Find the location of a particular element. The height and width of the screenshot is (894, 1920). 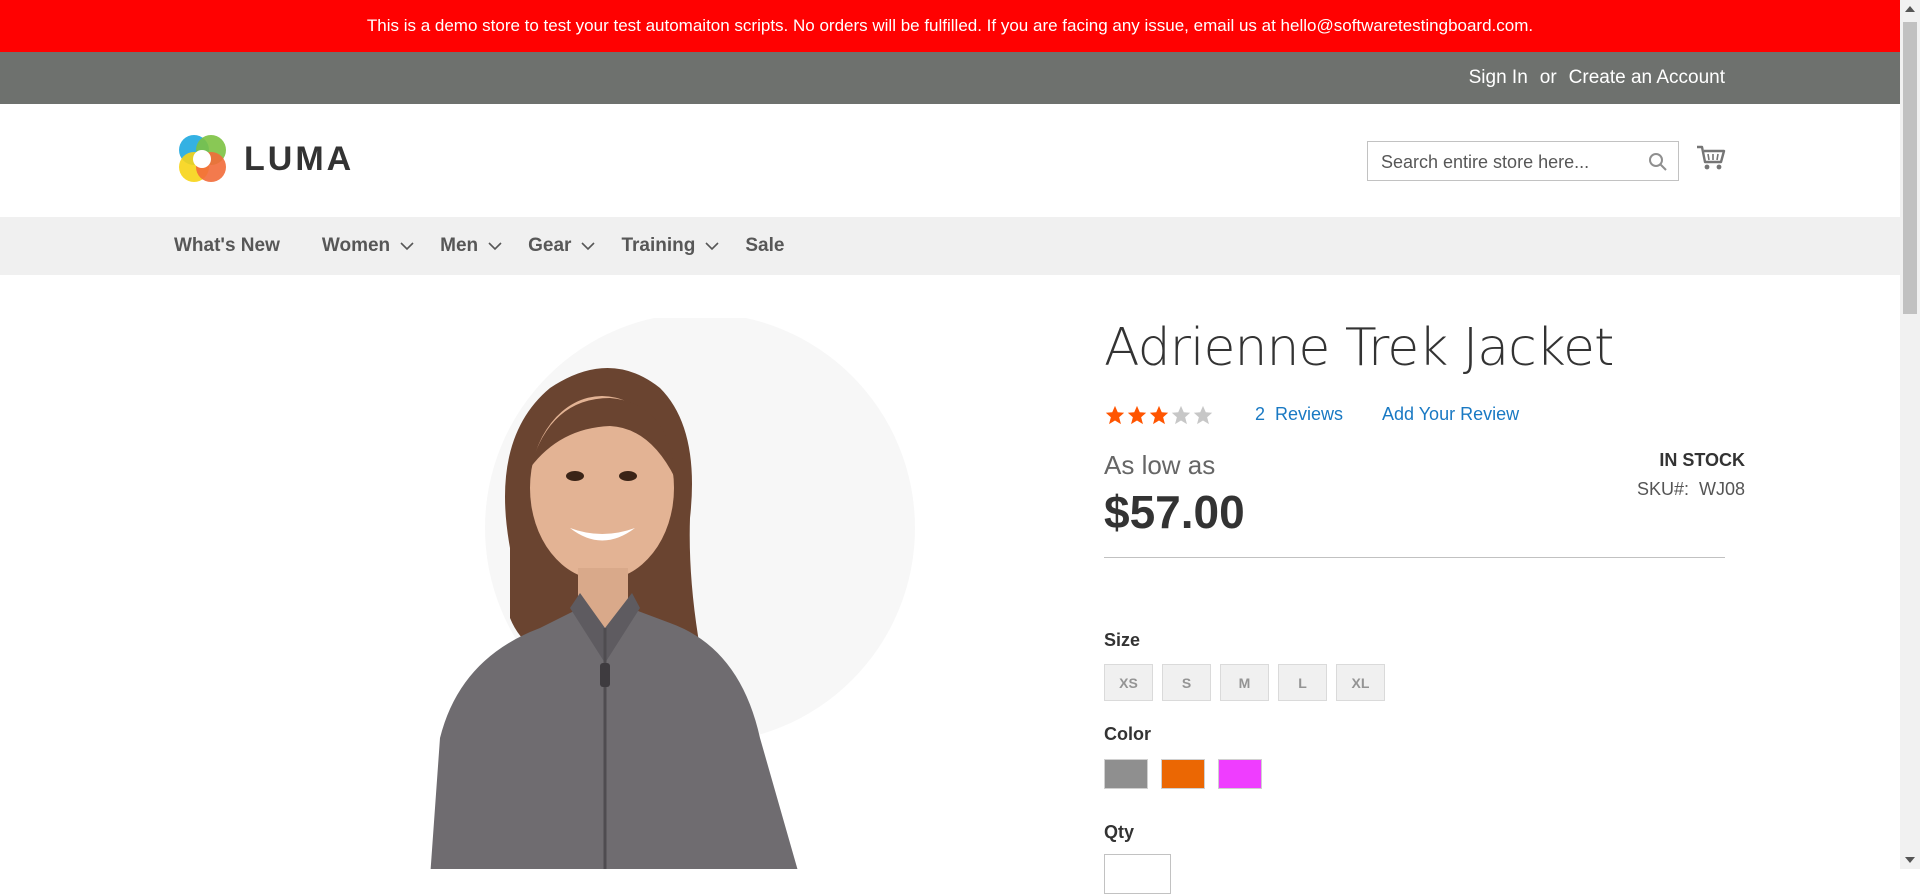

size-label: Size is located at coordinates (1122, 640).